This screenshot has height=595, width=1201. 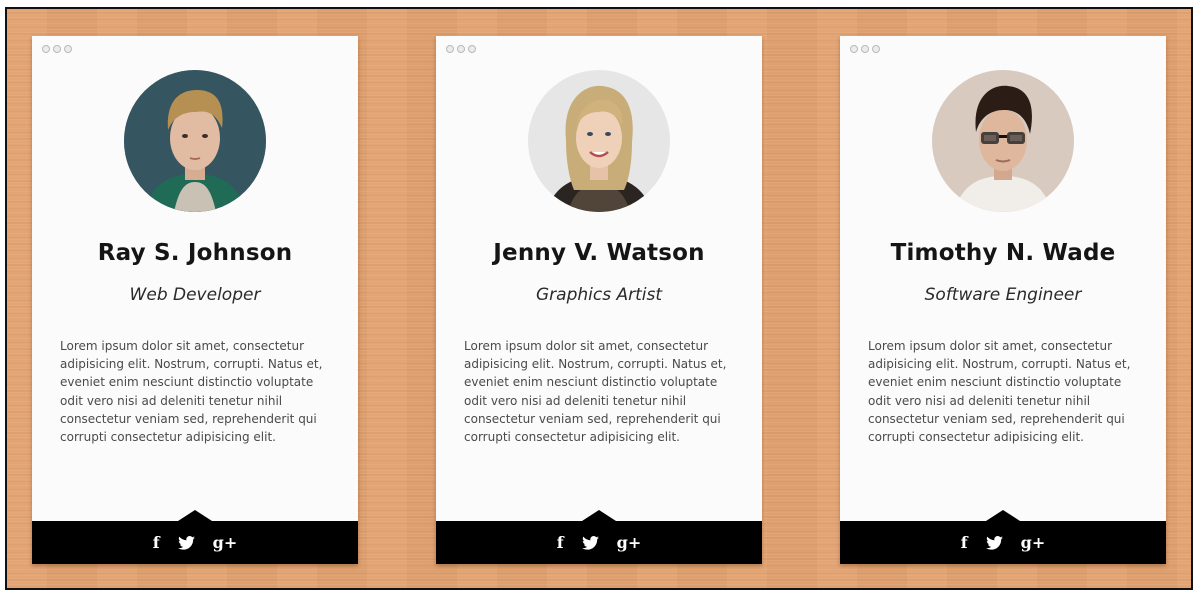 I want to click on person-role: Web Developer, so click(x=195, y=295).